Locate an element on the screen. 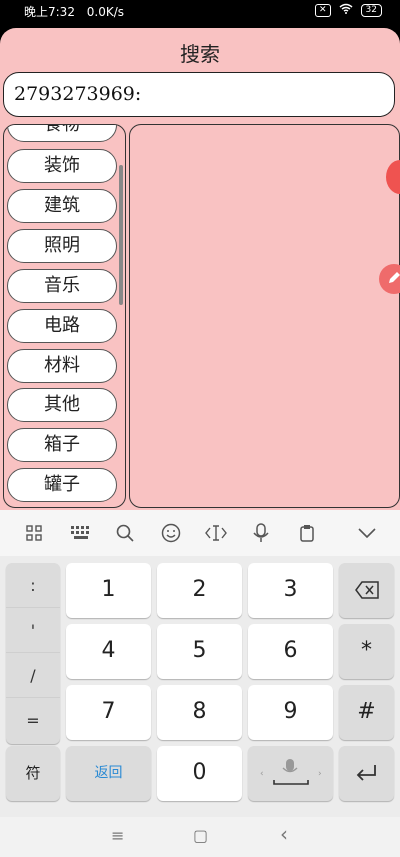 This screenshot has width=400, height=857. emoji-icon is located at coordinates (171, 533).